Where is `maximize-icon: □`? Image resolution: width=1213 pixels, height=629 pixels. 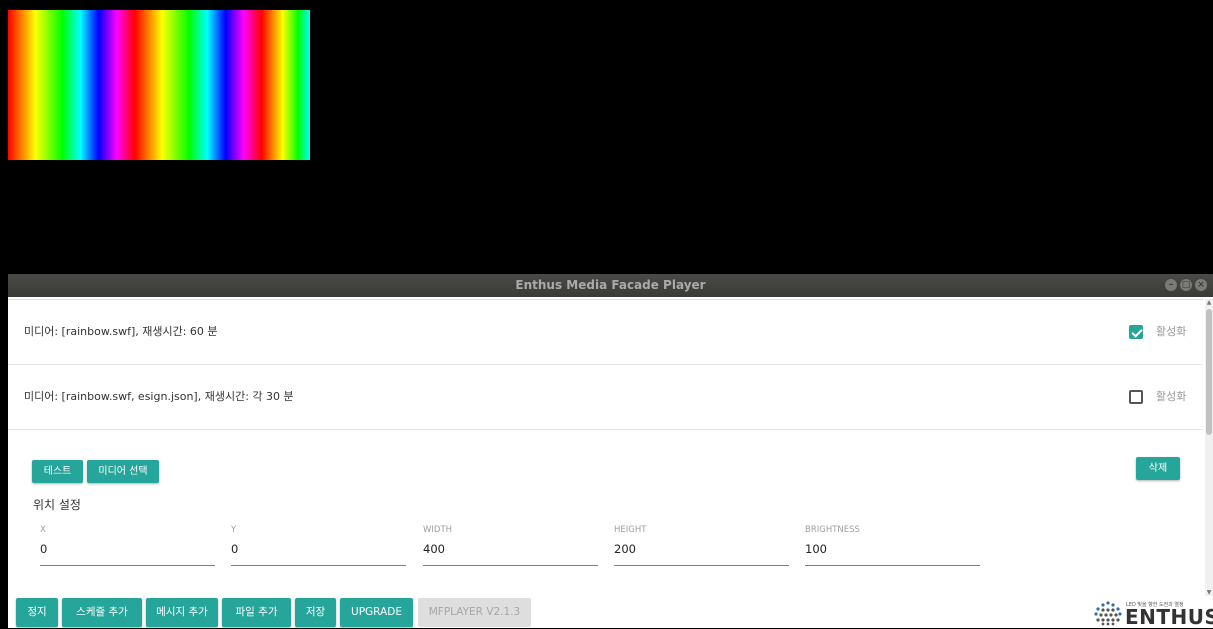
maximize-icon: □ is located at coordinates (1186, 285).